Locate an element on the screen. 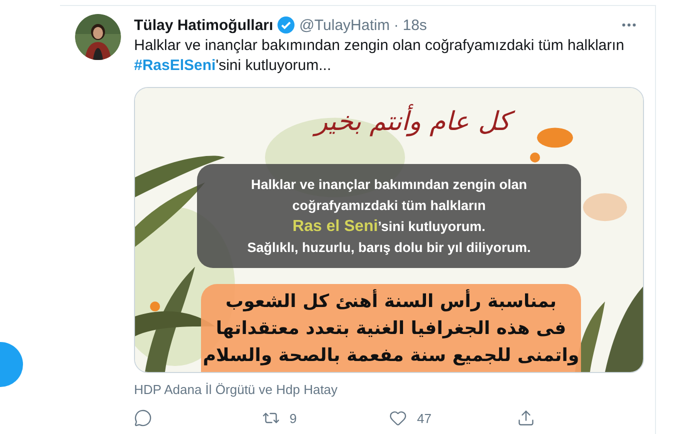  reply-button is located at coordinates (143, 418).